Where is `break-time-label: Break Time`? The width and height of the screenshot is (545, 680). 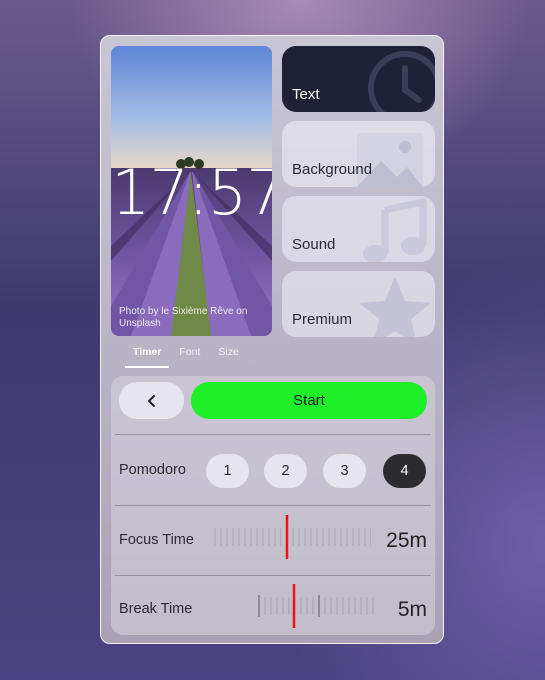 break-time-label: Break Time is located at coordinates (156, 609).